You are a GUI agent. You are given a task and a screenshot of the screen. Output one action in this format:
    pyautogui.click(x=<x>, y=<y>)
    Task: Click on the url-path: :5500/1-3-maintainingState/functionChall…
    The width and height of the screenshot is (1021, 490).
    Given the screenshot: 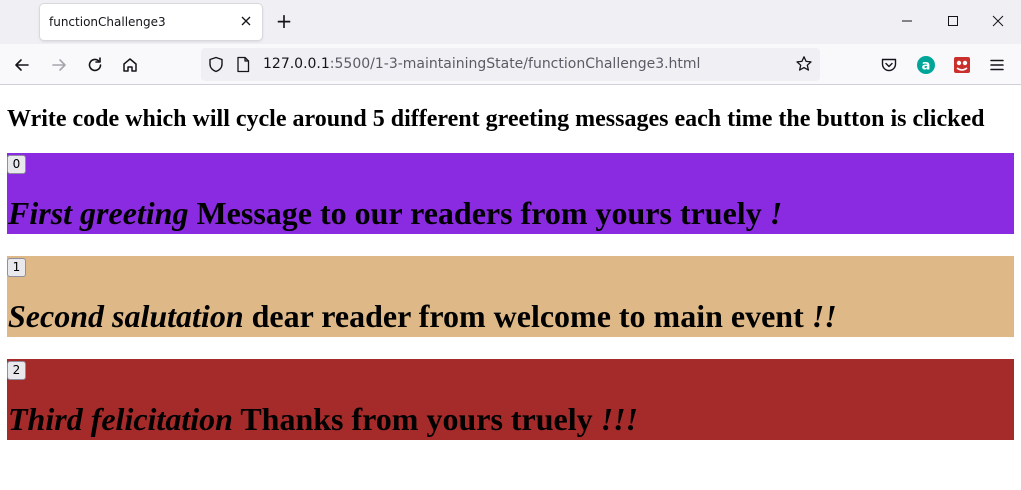 What is the action you would take?
    pyautogui.click(x=515, y=64)
    